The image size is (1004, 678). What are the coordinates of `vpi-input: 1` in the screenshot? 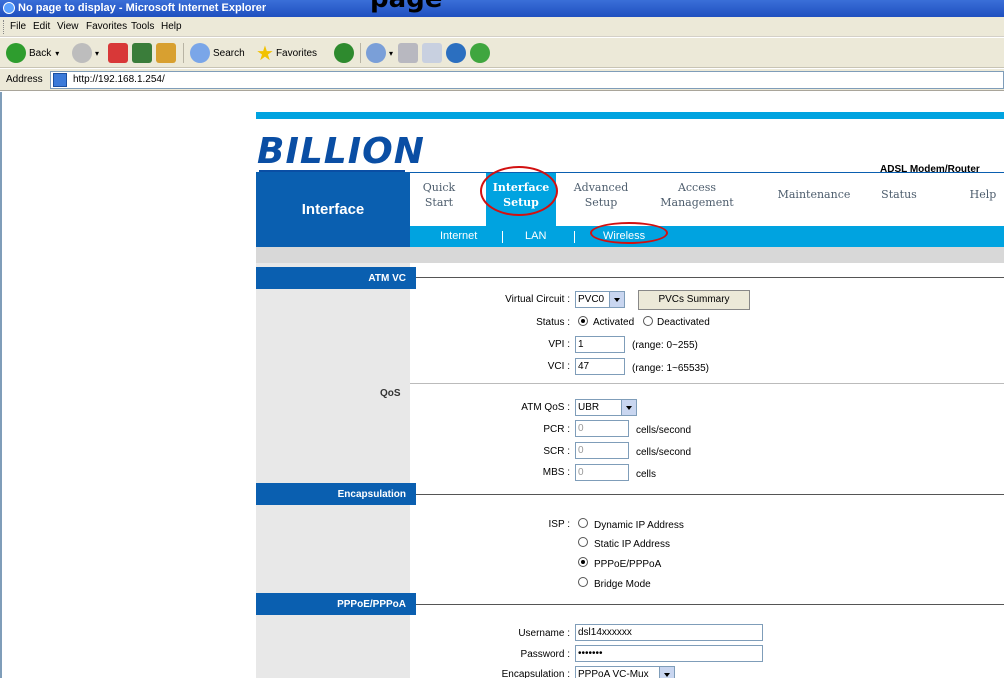 It's located at (600, 344).